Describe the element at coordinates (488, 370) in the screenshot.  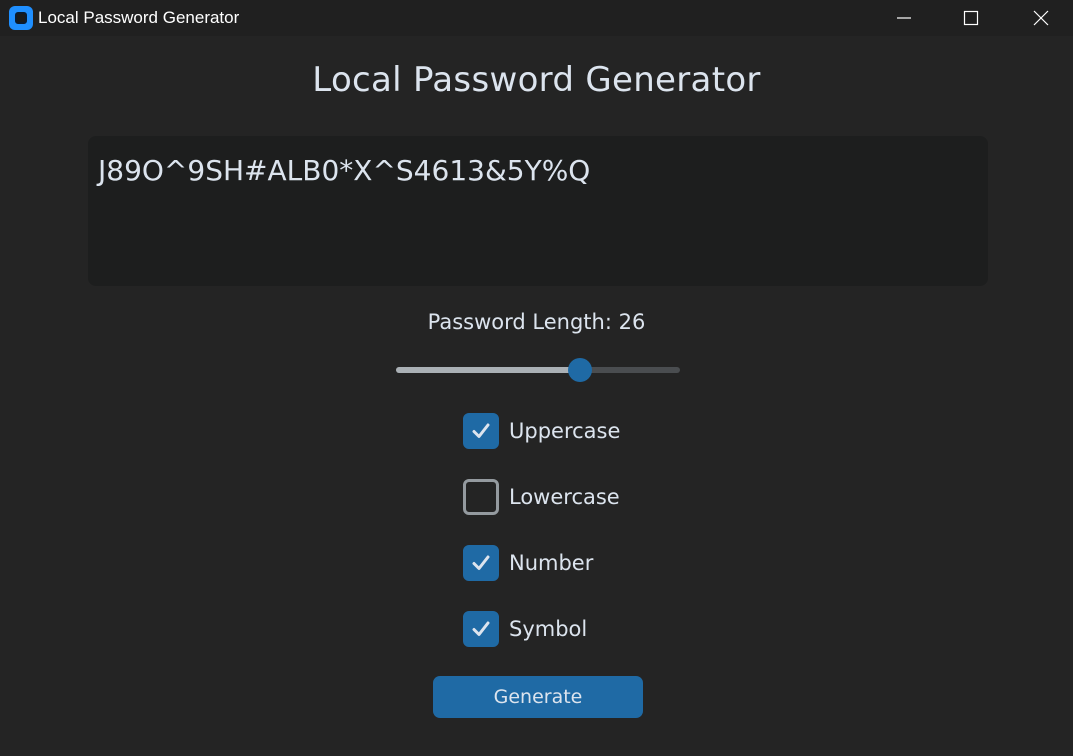
I see `slider-fill` at that location.